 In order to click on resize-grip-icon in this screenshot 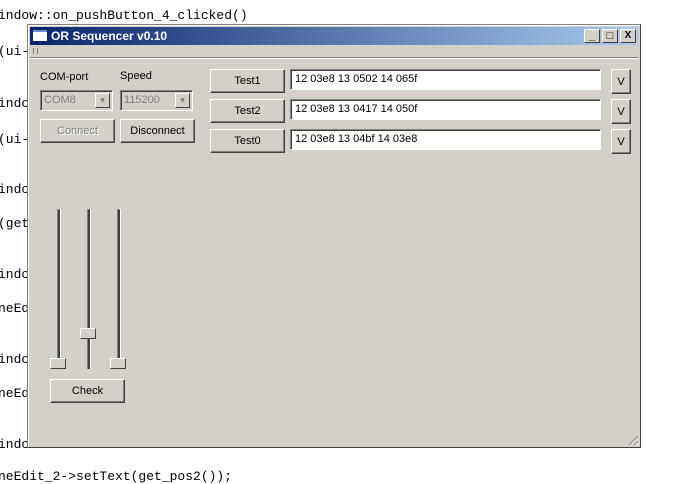, I will do `click(632, 439)`.